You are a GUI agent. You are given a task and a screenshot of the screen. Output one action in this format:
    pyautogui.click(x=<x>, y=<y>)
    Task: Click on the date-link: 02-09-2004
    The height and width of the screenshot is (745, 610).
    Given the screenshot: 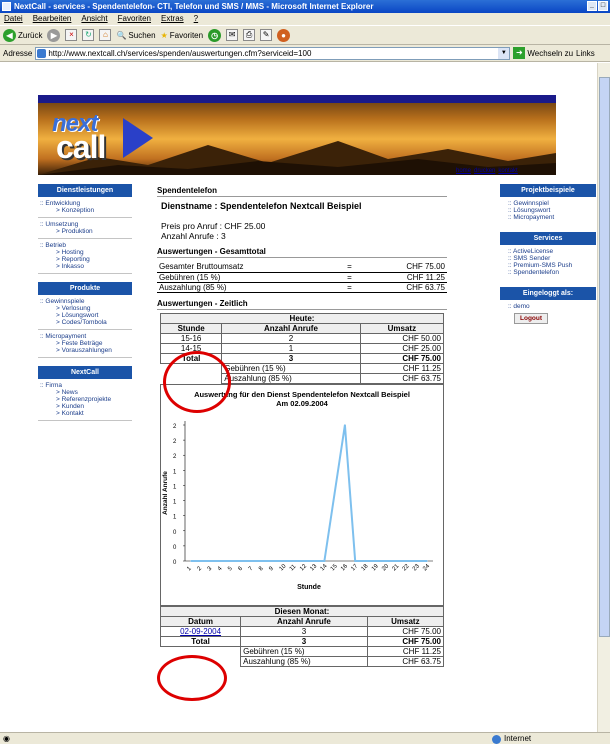 What is the action you would take?
    pyautogui.click(x=200, y=631)
    